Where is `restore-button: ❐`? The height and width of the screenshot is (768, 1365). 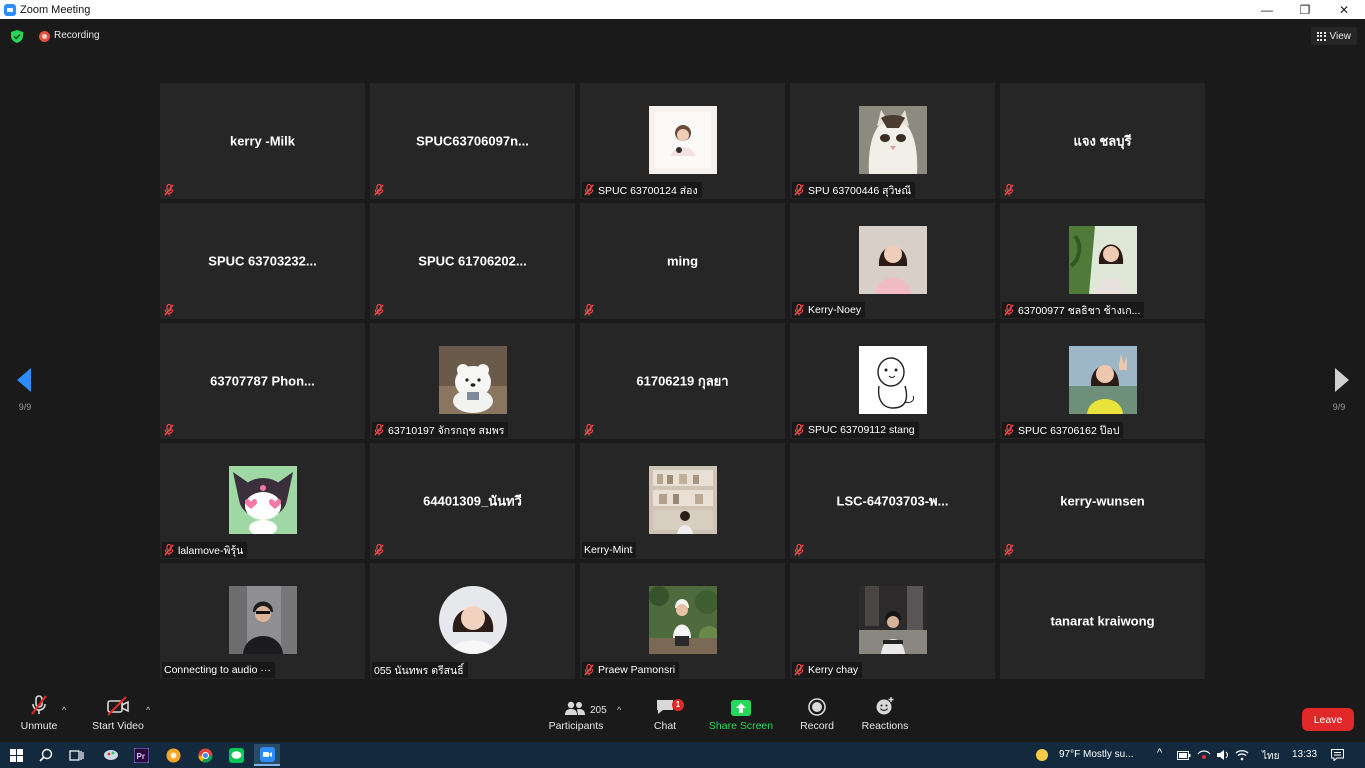
restore-button: ❐ is located at coordinates (1305, 9).